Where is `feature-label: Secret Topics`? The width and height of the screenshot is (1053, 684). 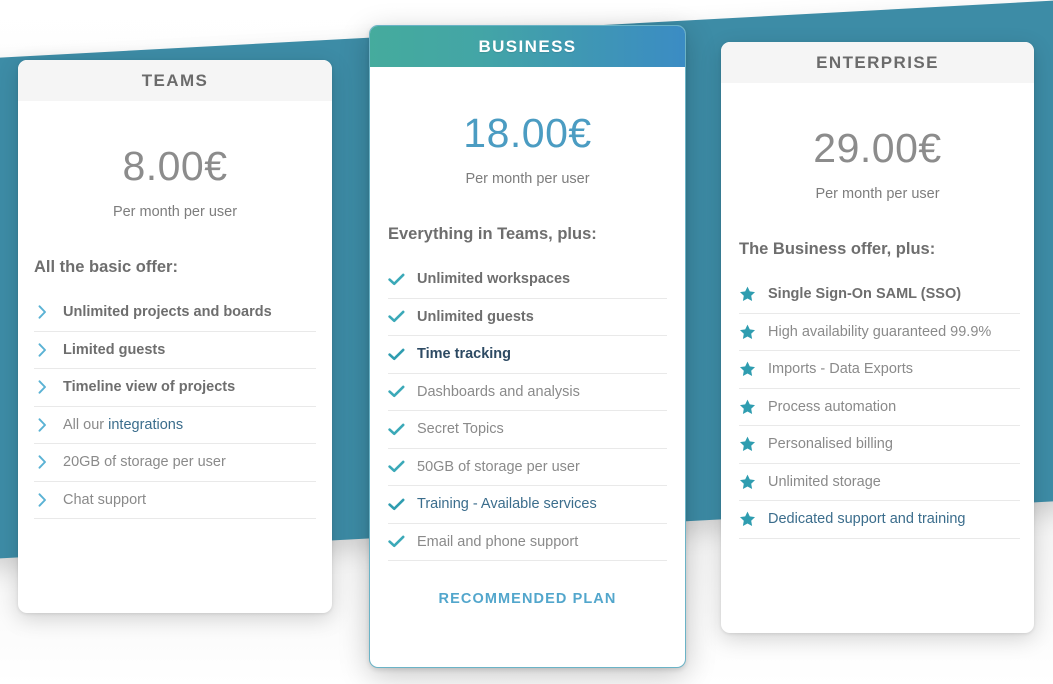 feature-label: Secret Topics is located at coordinates (460, 429).